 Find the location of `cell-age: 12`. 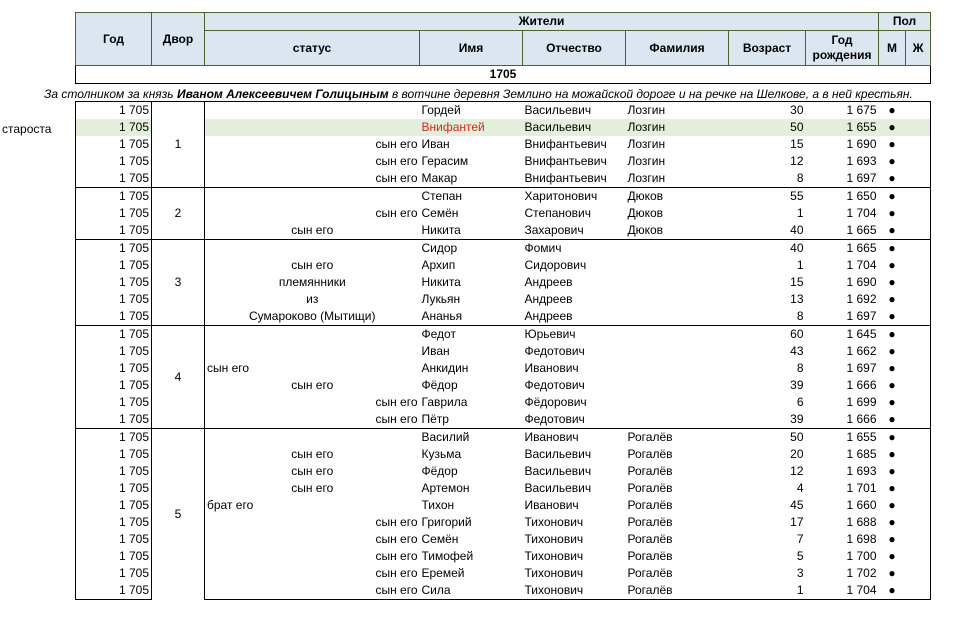

cell-age: 12 is located at coordinates (797, 471).